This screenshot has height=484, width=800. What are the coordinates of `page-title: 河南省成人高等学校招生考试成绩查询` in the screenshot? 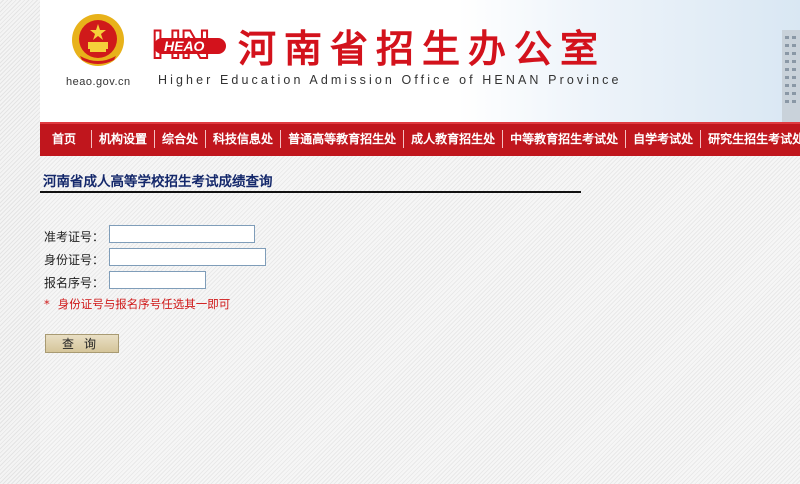 It's located at (158, 182).